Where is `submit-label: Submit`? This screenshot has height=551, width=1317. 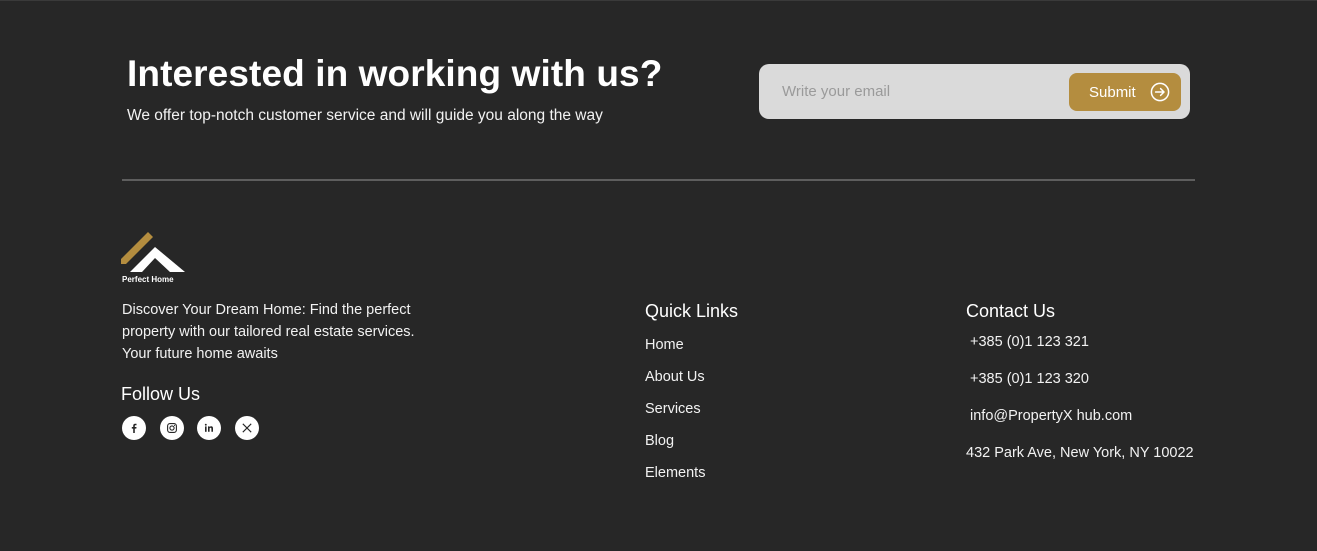 submit-label: Submit is located at coordinates (1112, 92).